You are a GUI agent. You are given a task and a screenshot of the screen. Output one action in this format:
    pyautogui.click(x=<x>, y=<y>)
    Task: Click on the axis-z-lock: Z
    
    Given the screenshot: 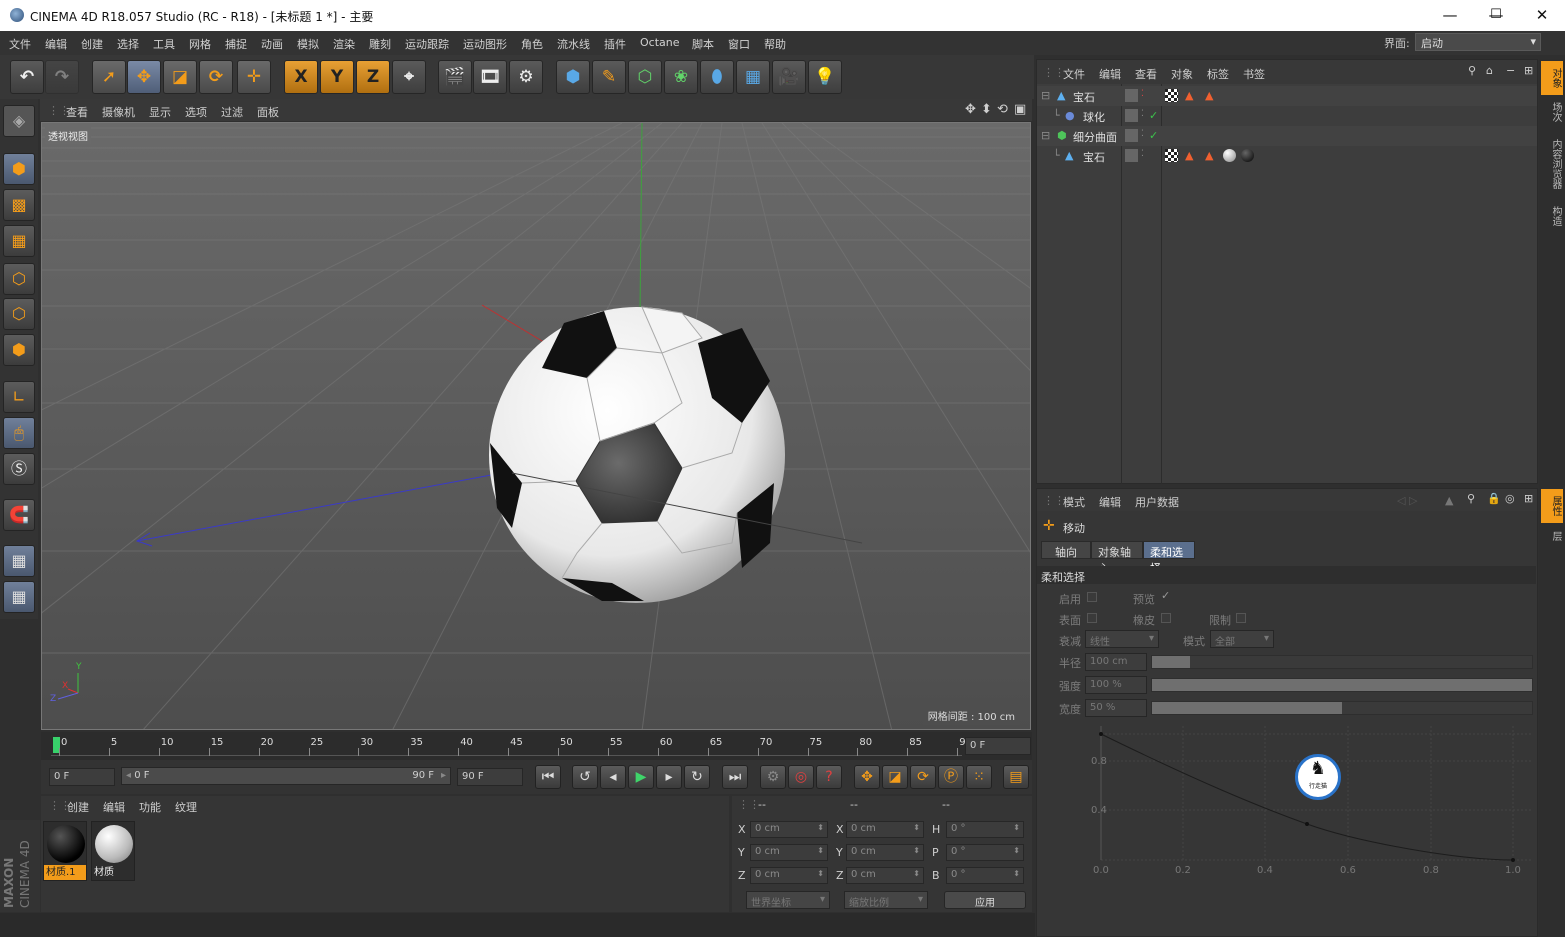 What is the action you would take?
    pyautogui.click(x=373, y=77)
    